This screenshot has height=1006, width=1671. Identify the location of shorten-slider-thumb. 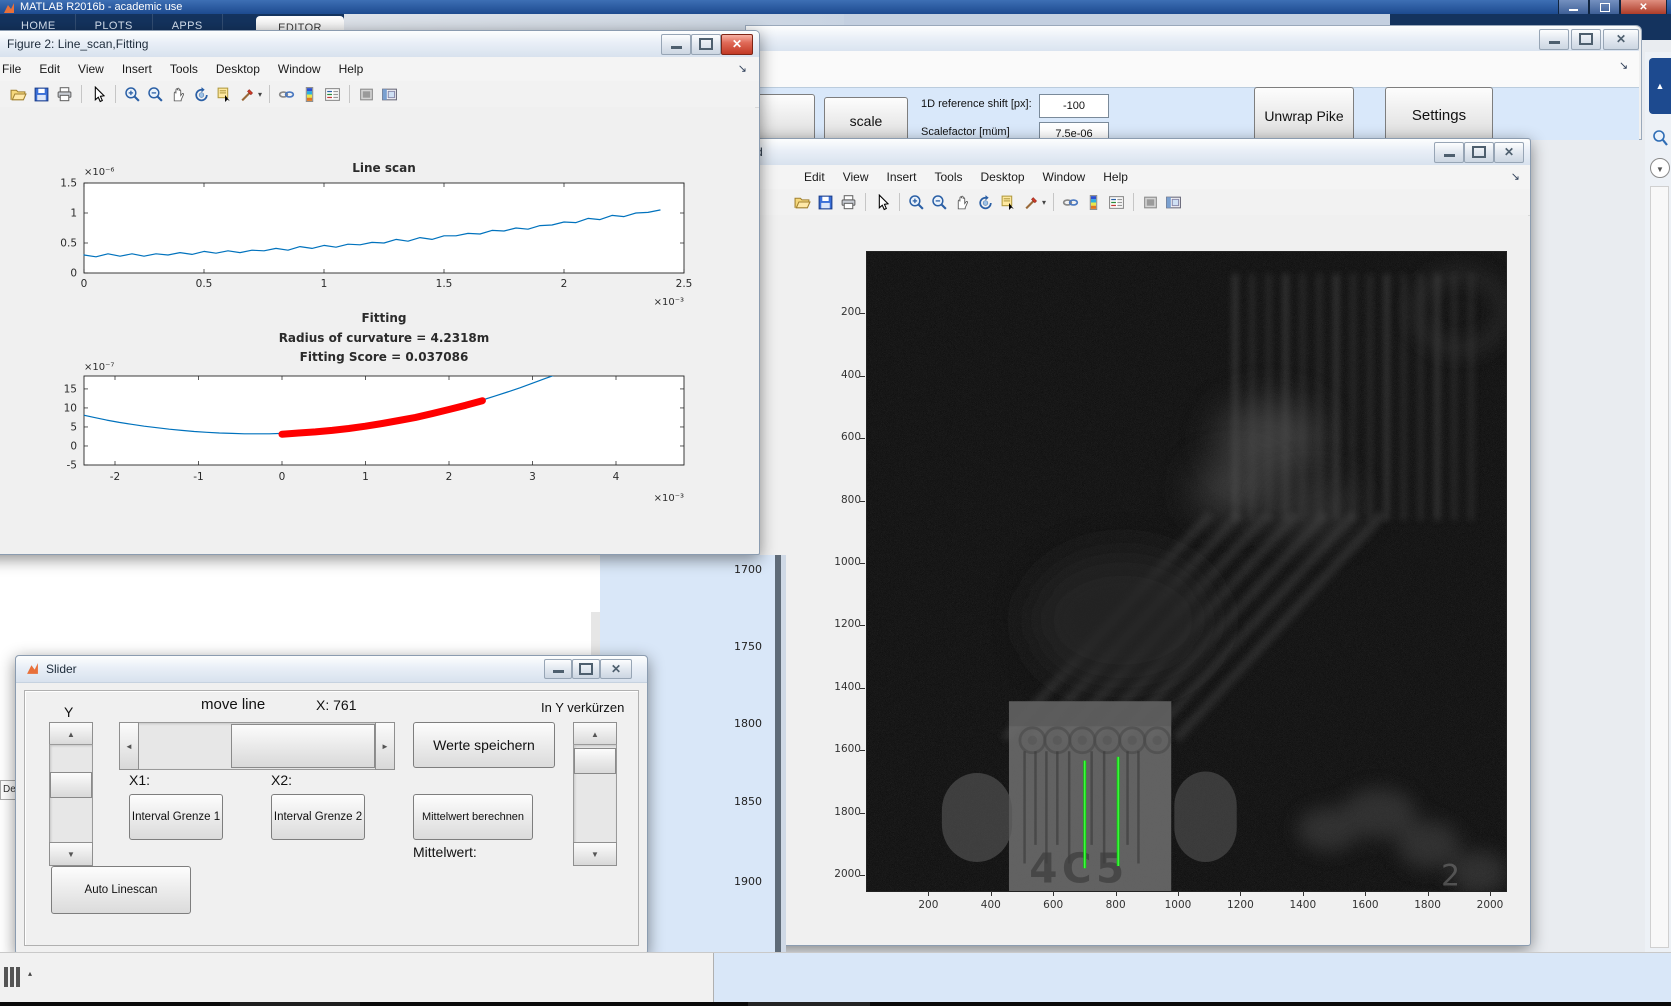
(595, 761).